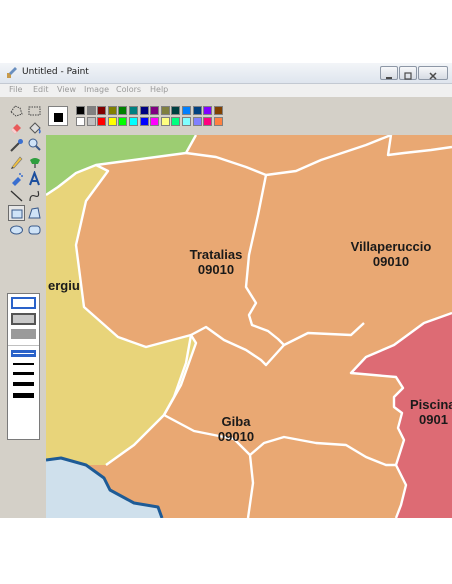 The width and height of the screenshot is (452, 584). Describe the element at coordinates (159, 89) in the screenshot. I see `menu-help: Help` at that location.